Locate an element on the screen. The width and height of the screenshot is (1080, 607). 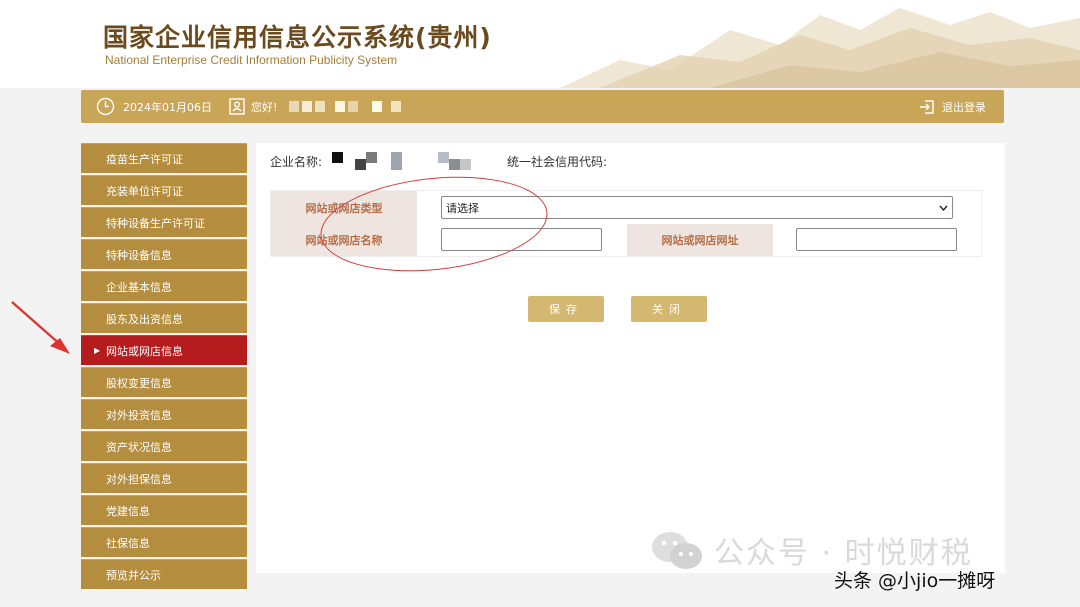
sidebar-item-vaccine-license: 疫苗生产许可证 is located at coordinates (164, 158).